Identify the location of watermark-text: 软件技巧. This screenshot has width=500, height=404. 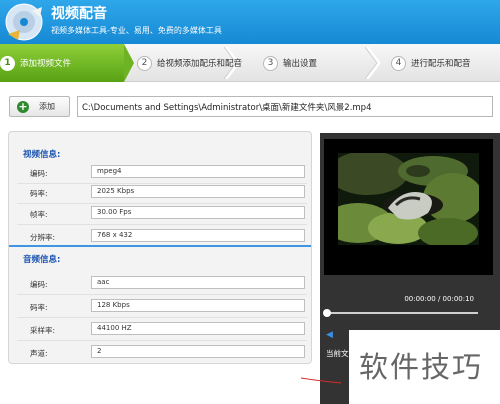
(421, 367).